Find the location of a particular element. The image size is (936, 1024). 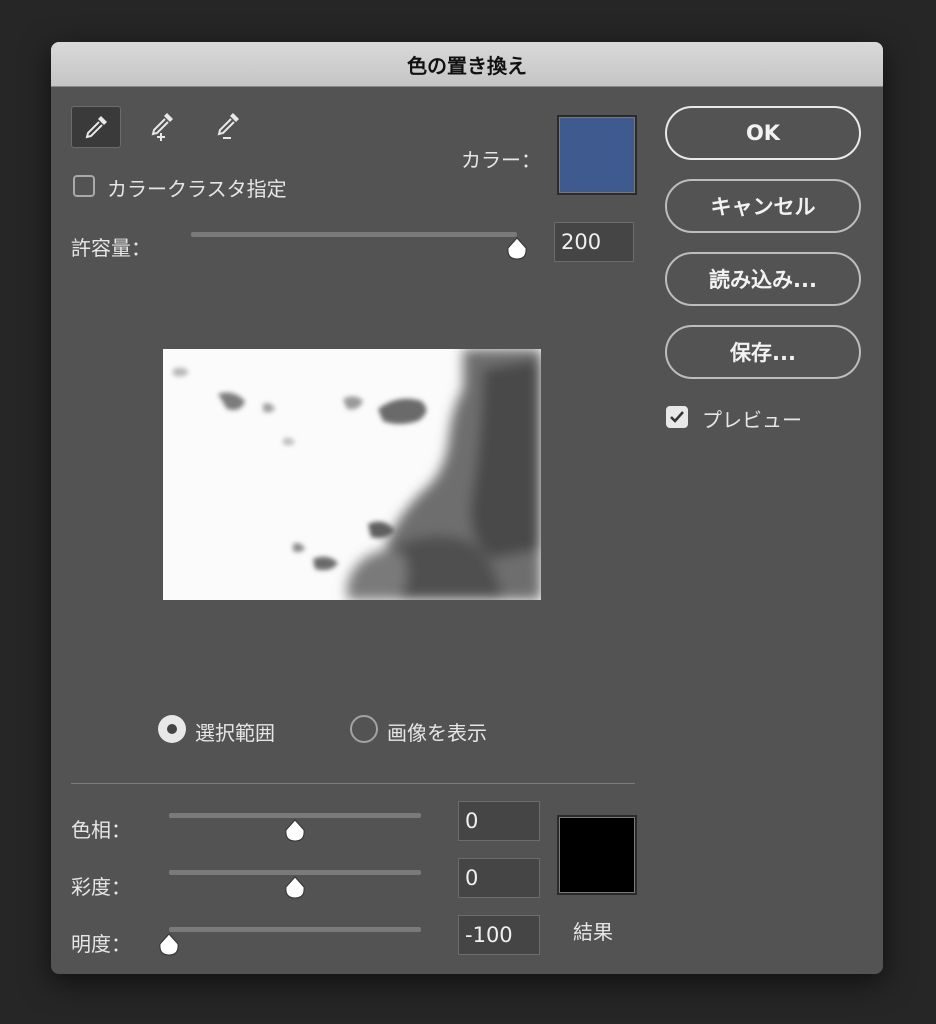

image-radio is located at coordinates (364, 729).